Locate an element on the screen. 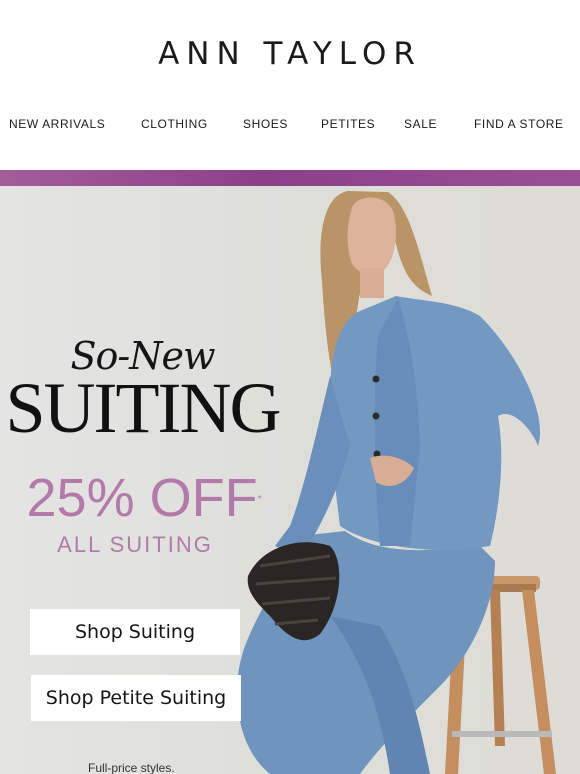  nav-clothing: CLOTHING is located at coordinates (174, 124).